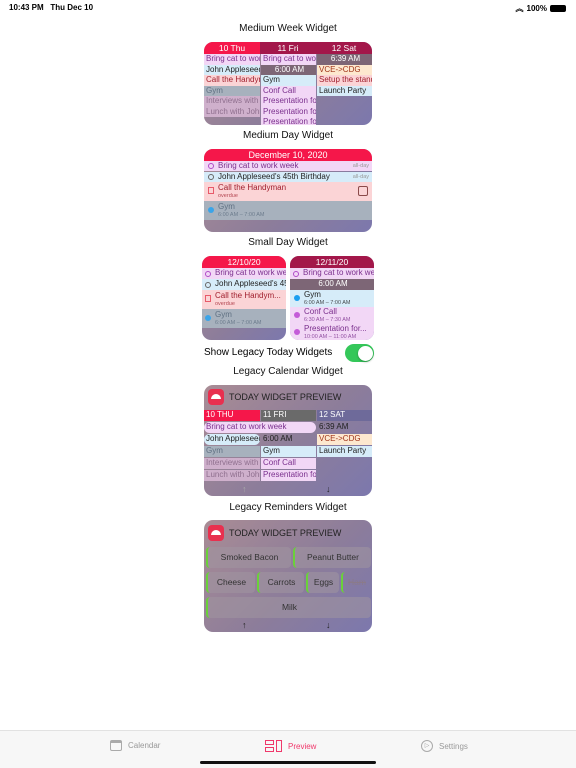  What do you see at coordinates (116, 745) in the screenshot?
I see `calendar-icon` at bounding box center [116, 745].